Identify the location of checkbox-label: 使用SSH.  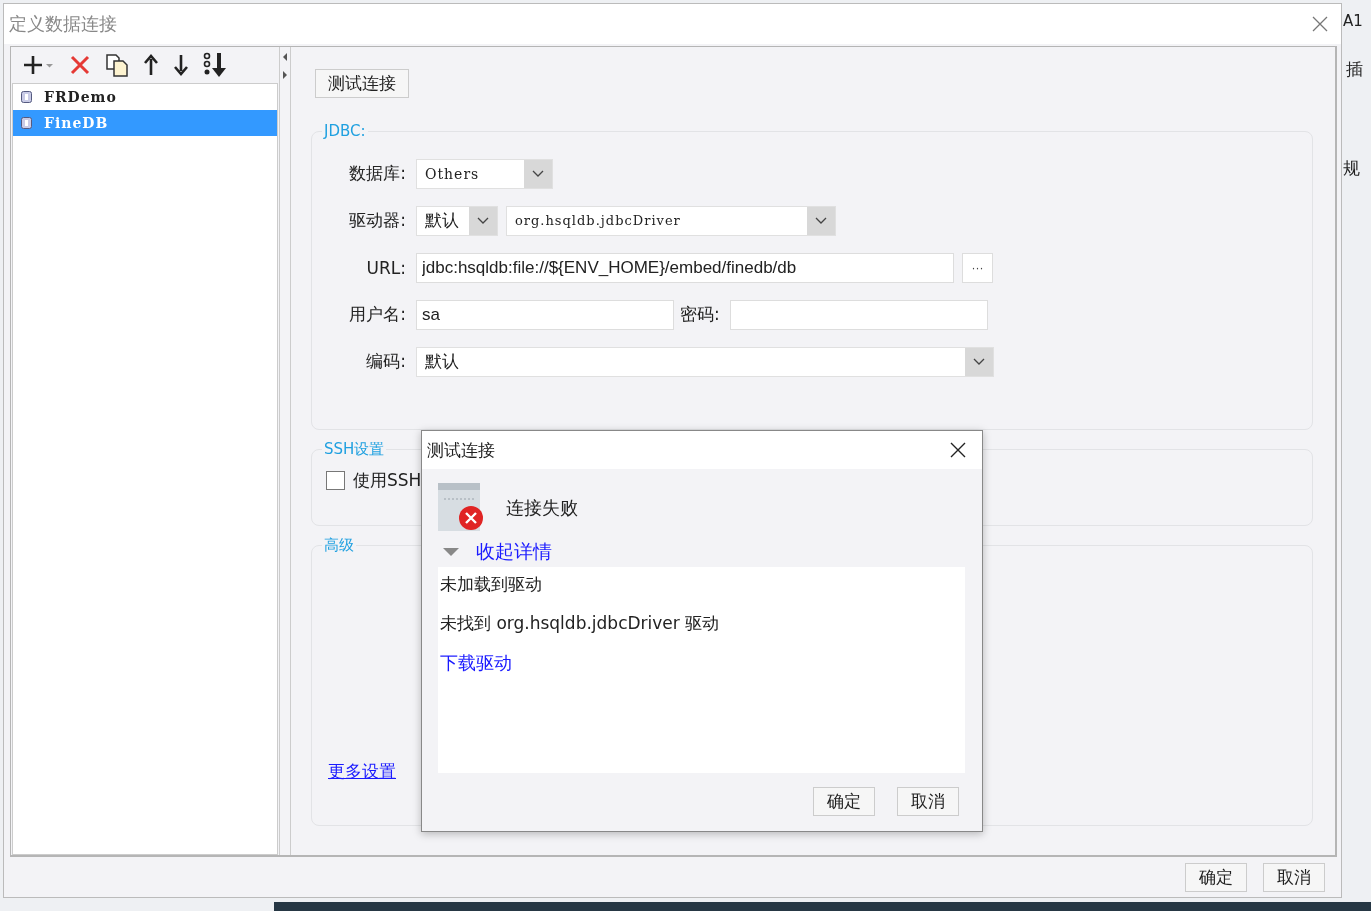
(387, 480).